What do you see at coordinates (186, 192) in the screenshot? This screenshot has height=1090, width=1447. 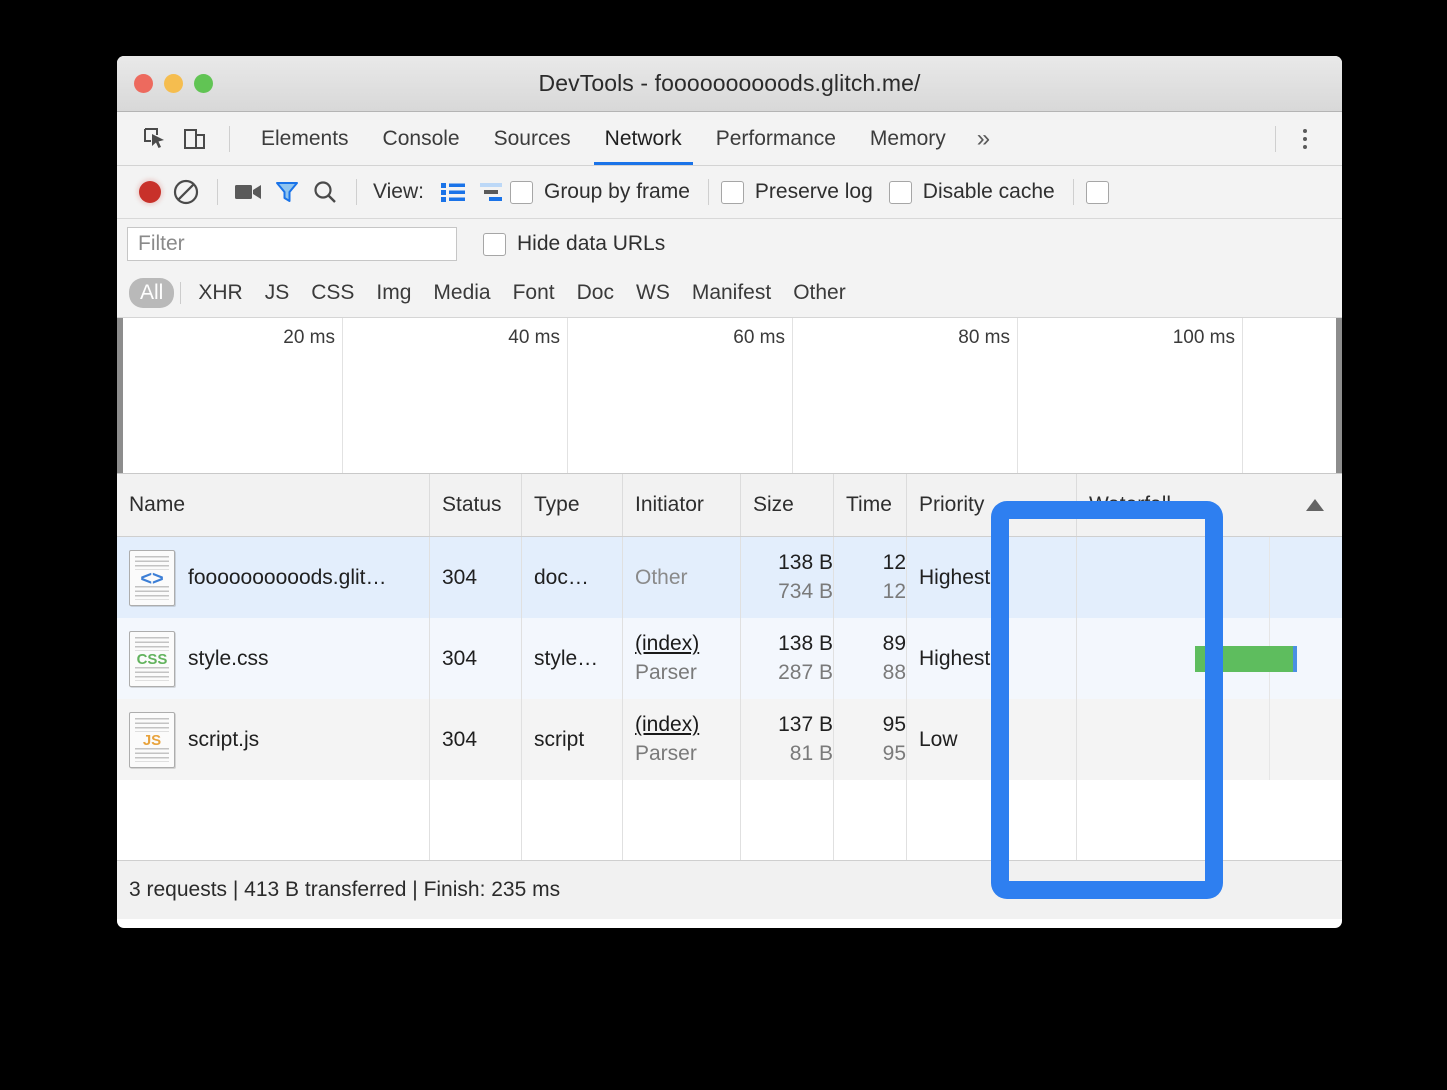 I see `clear-icon` at bounding box center [186, 192].